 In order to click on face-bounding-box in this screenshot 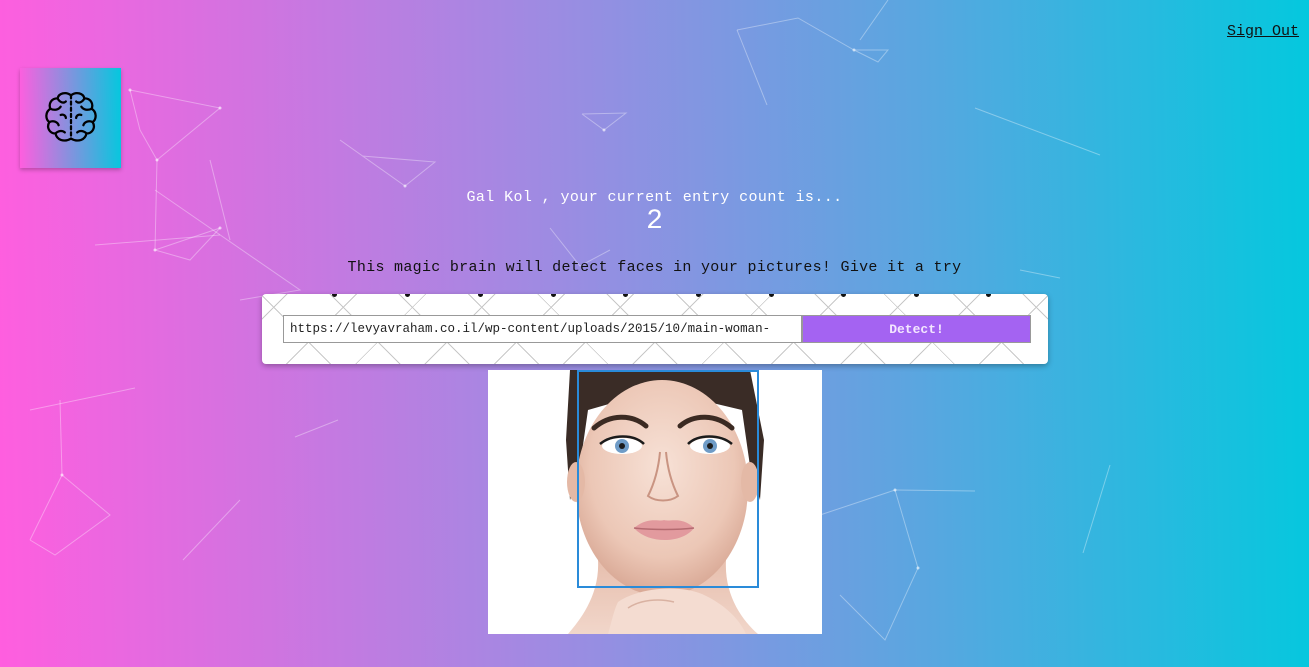, I will do `click(668, 479)`.